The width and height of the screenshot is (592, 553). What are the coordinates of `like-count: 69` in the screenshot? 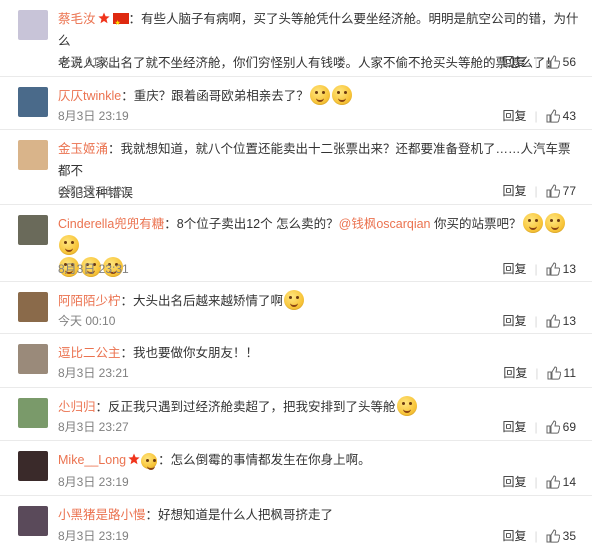 It's located at (569, 427).